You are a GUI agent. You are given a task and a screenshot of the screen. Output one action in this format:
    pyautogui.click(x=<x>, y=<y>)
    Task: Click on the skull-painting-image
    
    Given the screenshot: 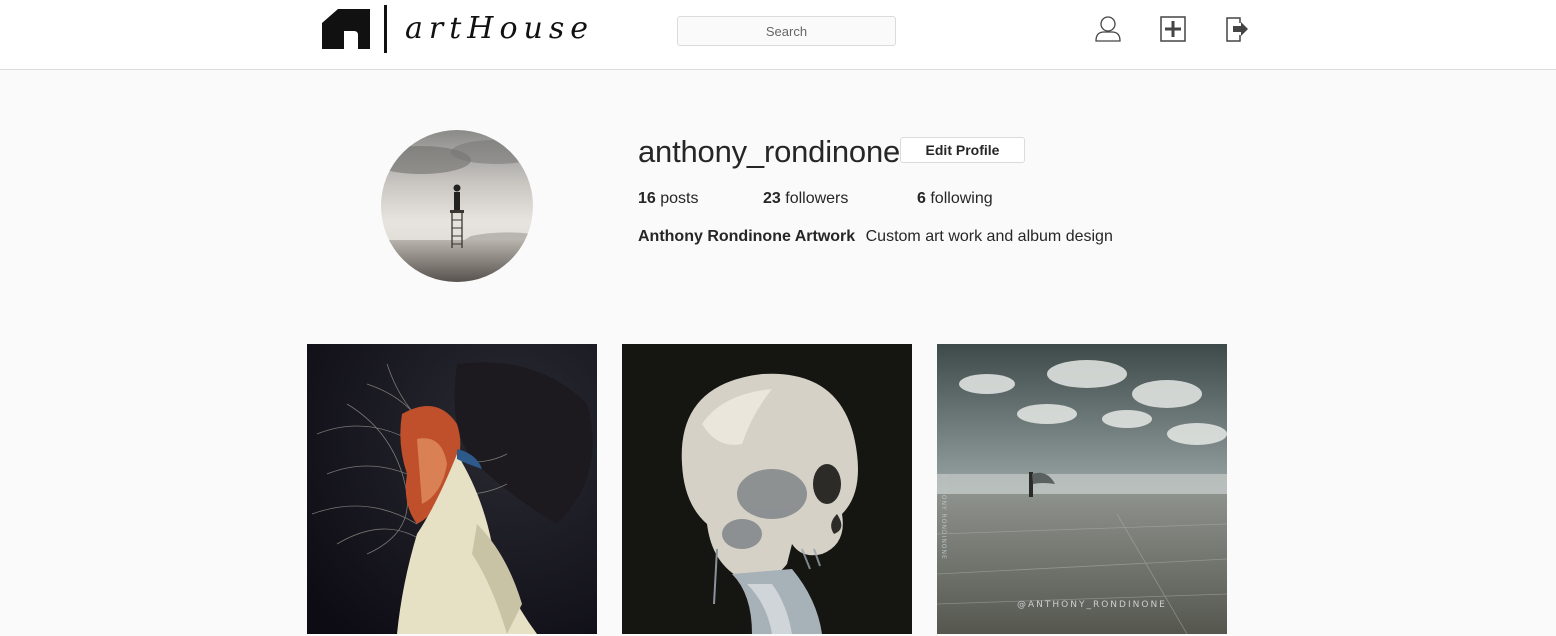 What is the action you would take?
    pyautogui.click(x=767, y=489)
    